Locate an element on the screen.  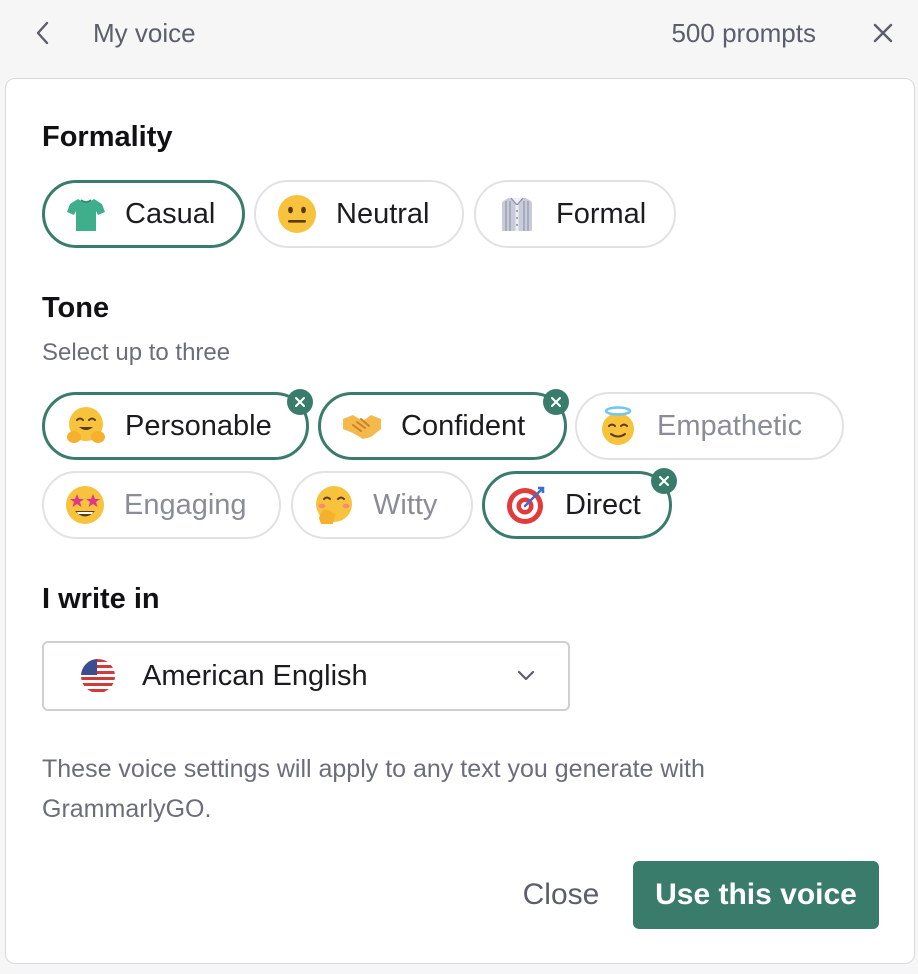
close-button: Close is located at coordinates (561, 895).